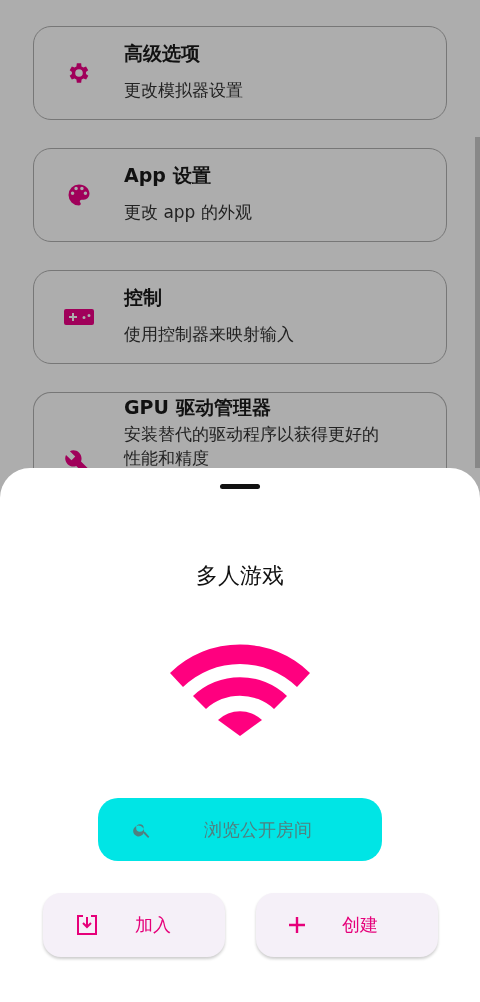  Describe the element at coordinates (240, 576) in the screenshot. I see `sheet-title: 多人游戏` at that location.